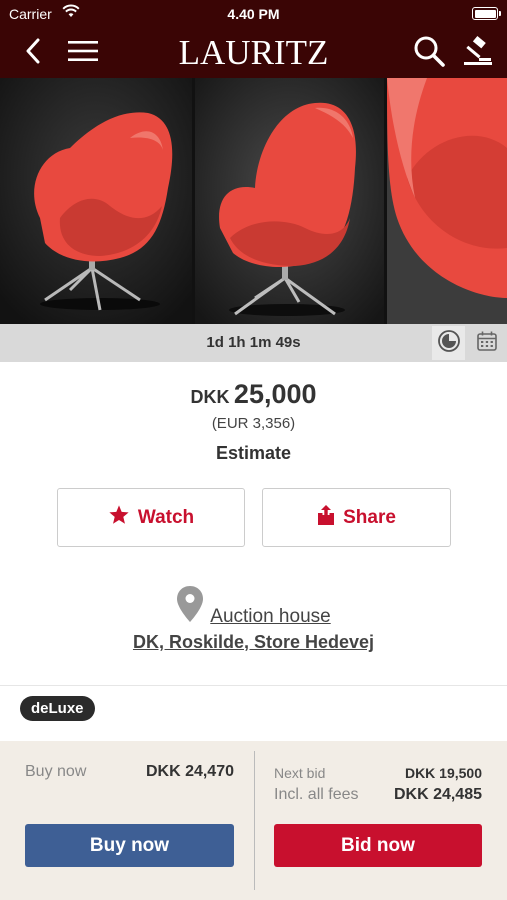  I want to click on calendar-icon, so click(487, 343).